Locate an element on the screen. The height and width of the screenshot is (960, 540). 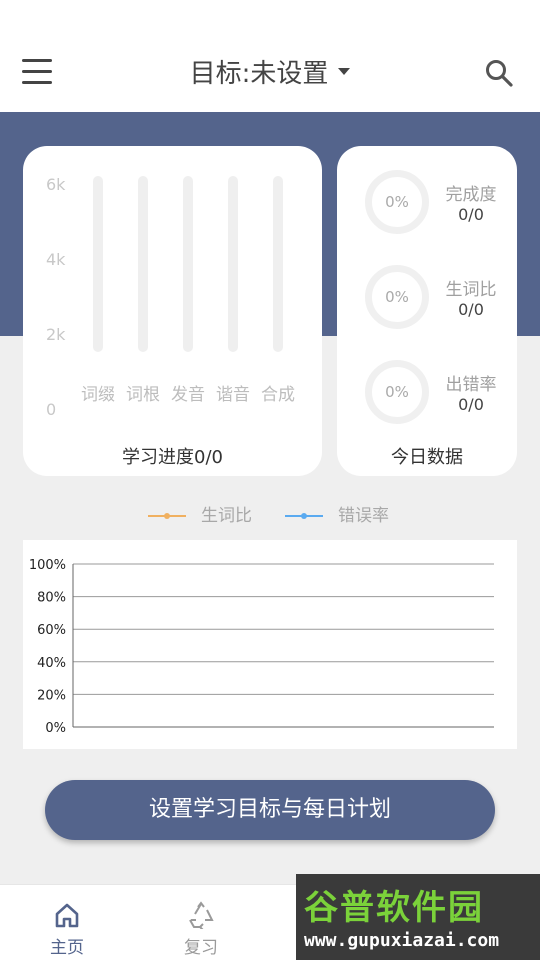
search-icon is located at coordinates (499, 73).